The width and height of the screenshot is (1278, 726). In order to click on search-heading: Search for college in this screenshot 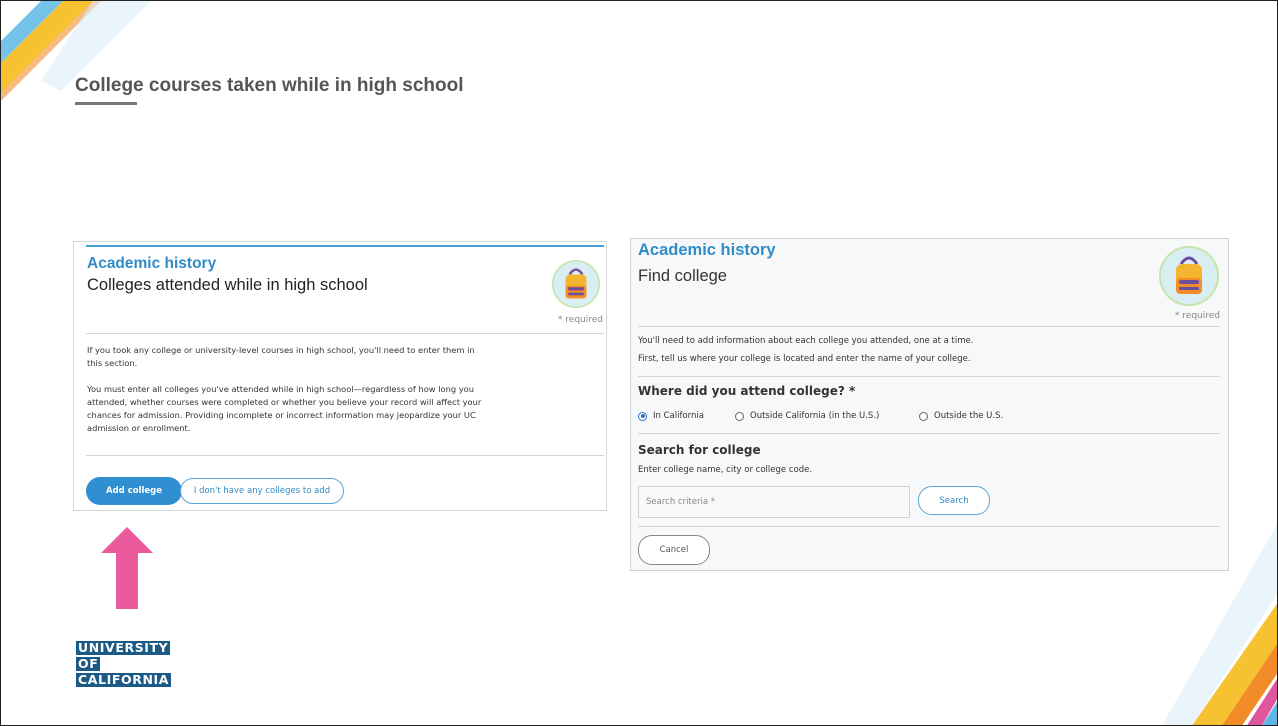, I will do `click(699, 450)`.